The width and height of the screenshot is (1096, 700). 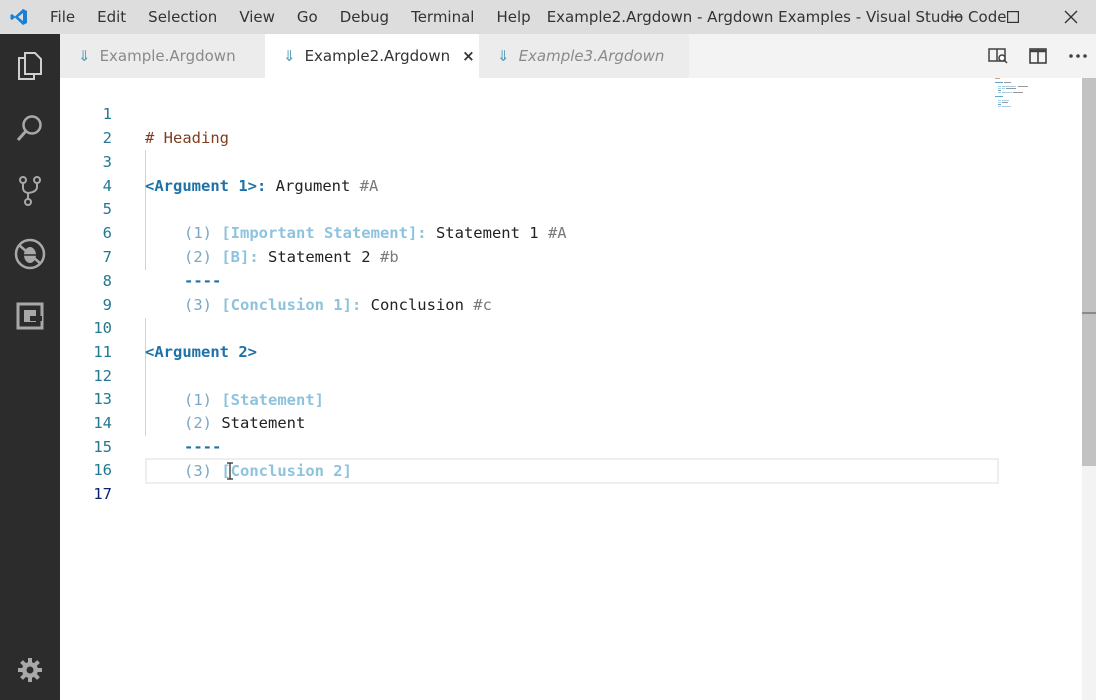 I want to click on menu-edit: Edit, so click(x=111, y=17).